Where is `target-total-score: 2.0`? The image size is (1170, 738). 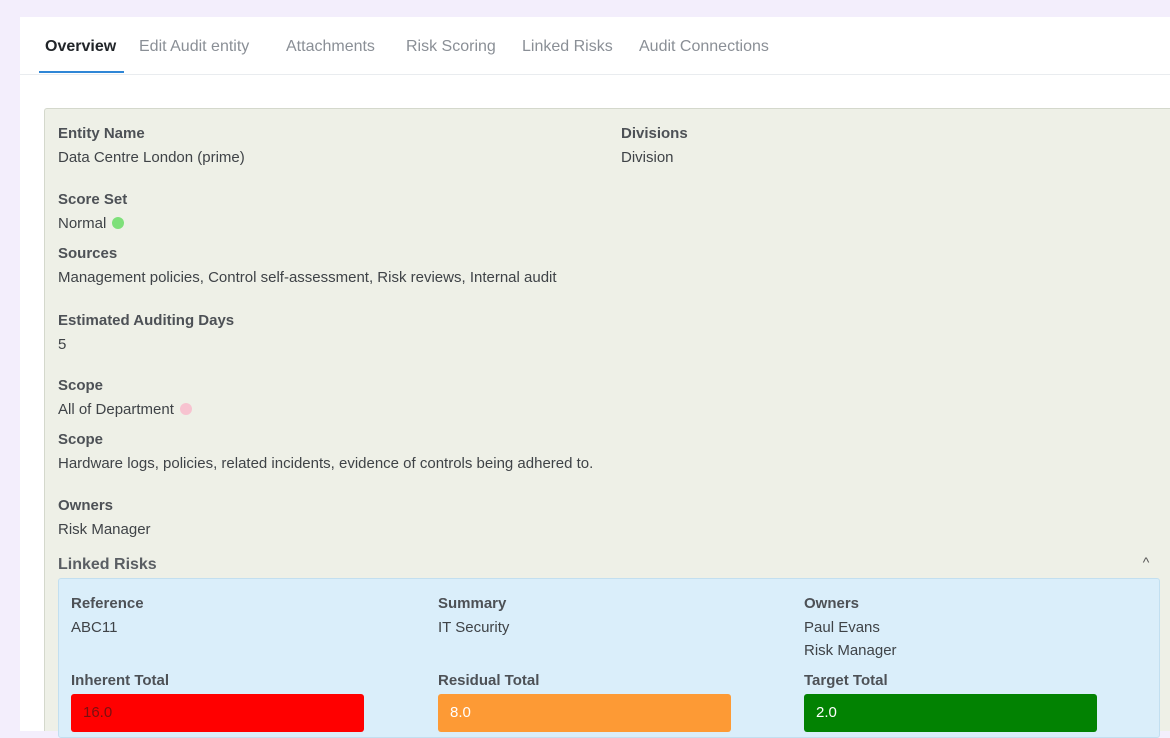 target-total-score: 2.0 is located at coordinates (950, 713).